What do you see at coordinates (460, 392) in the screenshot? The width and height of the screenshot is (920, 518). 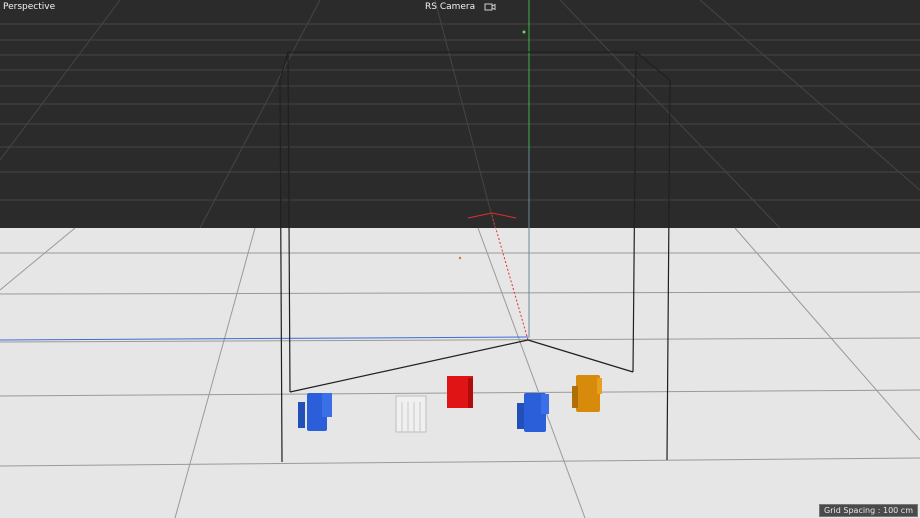 I see `red-cube` at bounding box center [460, 392].